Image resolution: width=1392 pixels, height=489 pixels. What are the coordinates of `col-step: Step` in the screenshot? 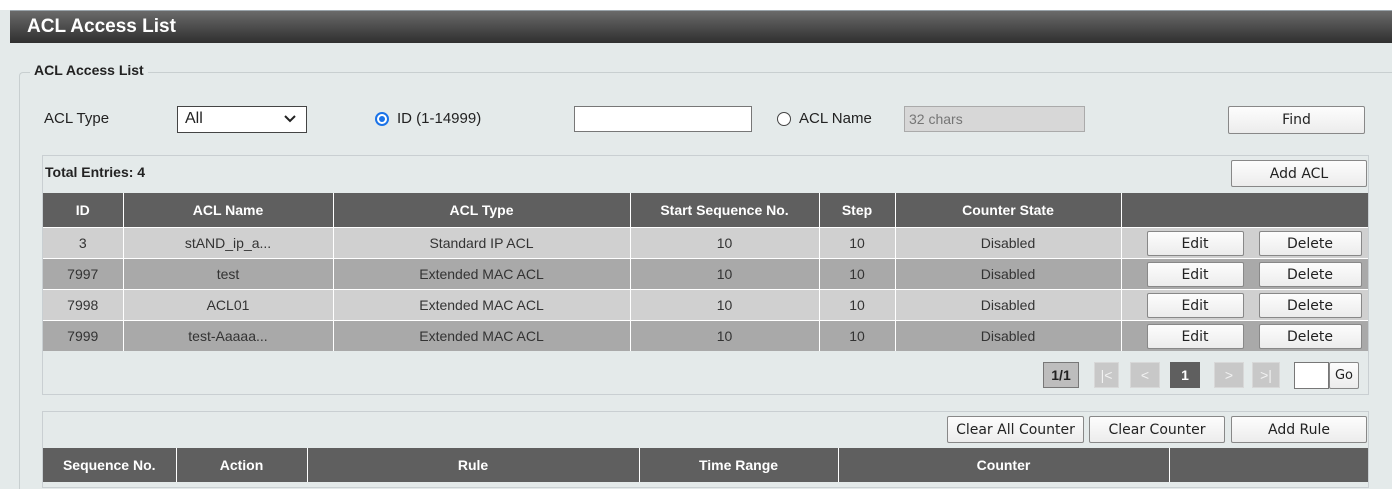 It's located at (857, 210).